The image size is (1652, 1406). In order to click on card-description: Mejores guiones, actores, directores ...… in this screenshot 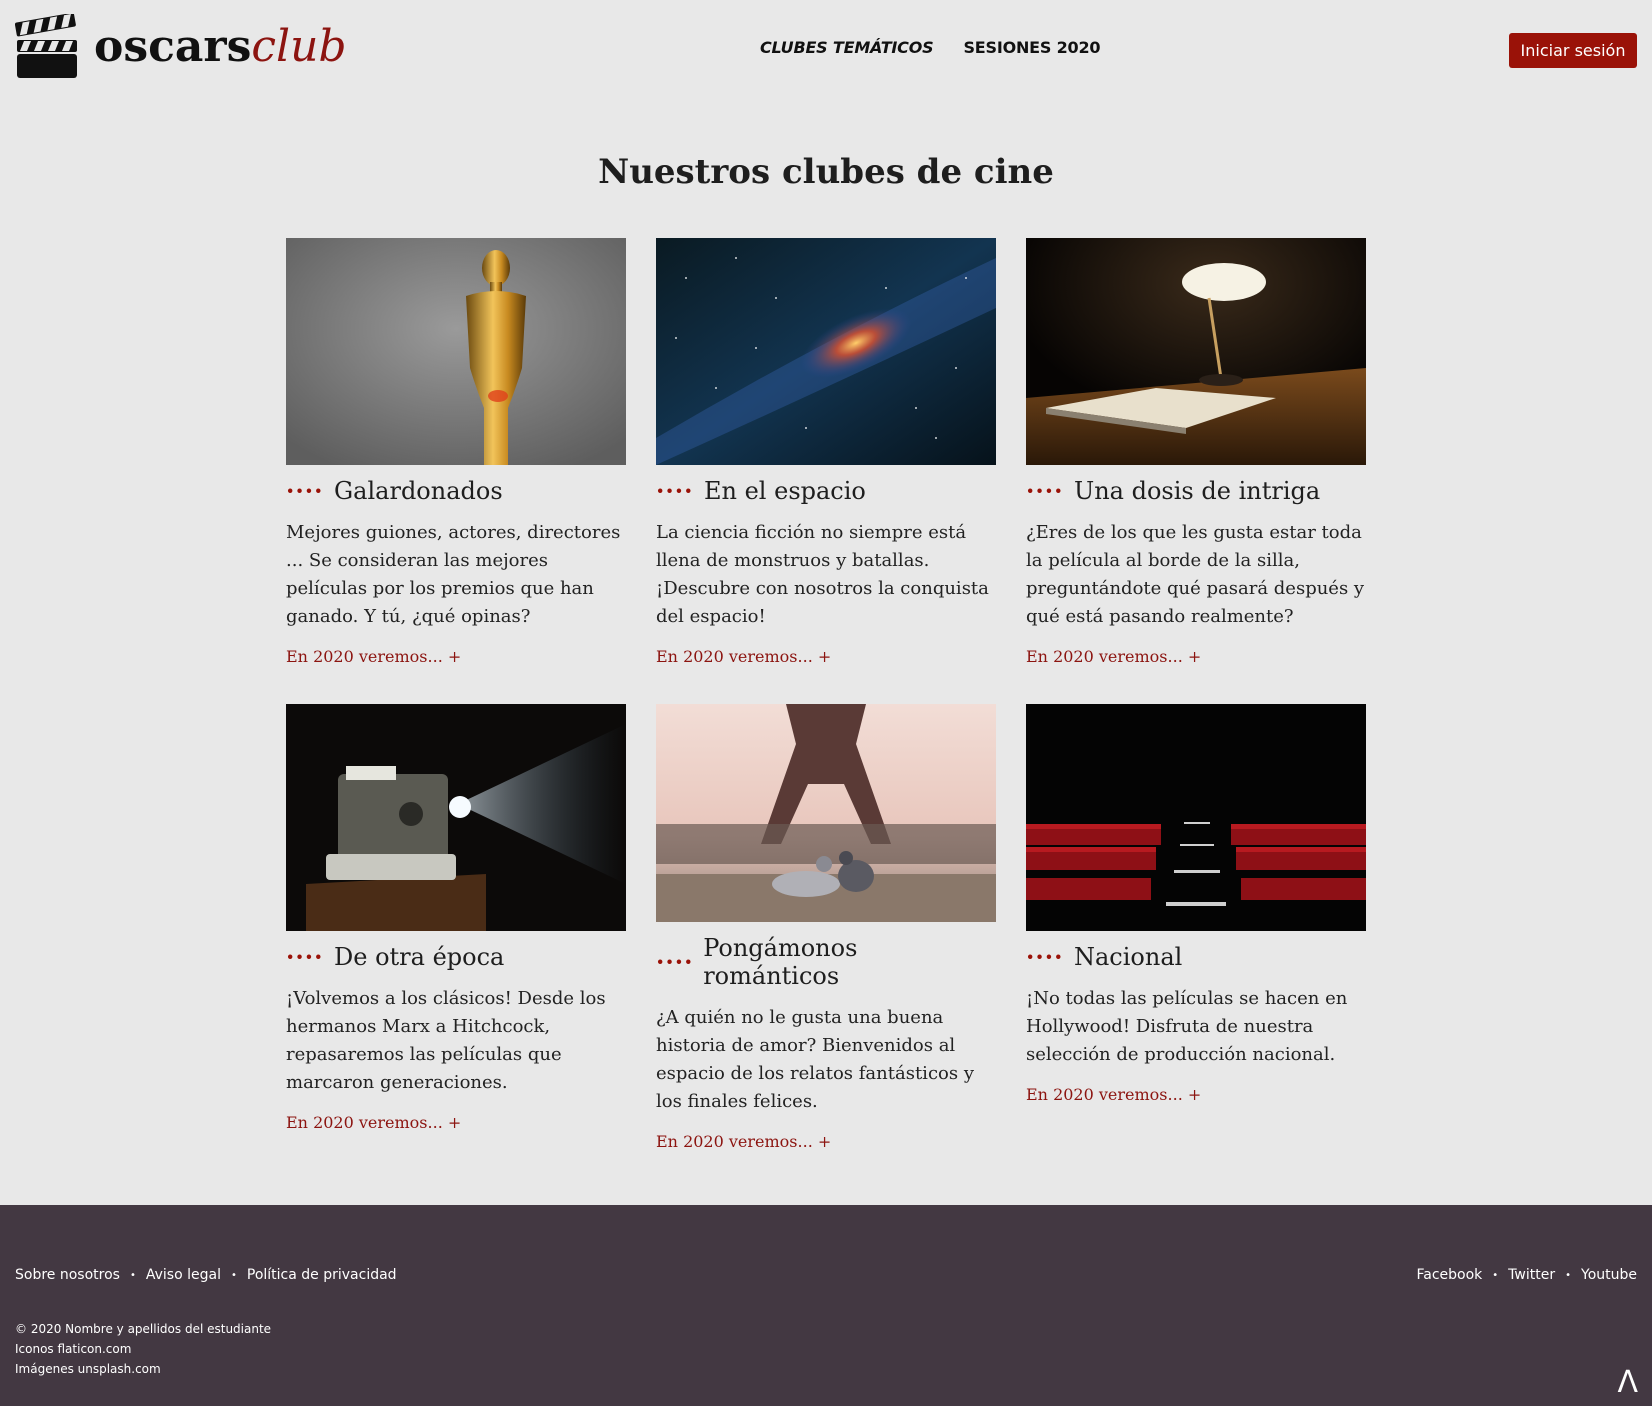, I will do `click(453, 574)`.